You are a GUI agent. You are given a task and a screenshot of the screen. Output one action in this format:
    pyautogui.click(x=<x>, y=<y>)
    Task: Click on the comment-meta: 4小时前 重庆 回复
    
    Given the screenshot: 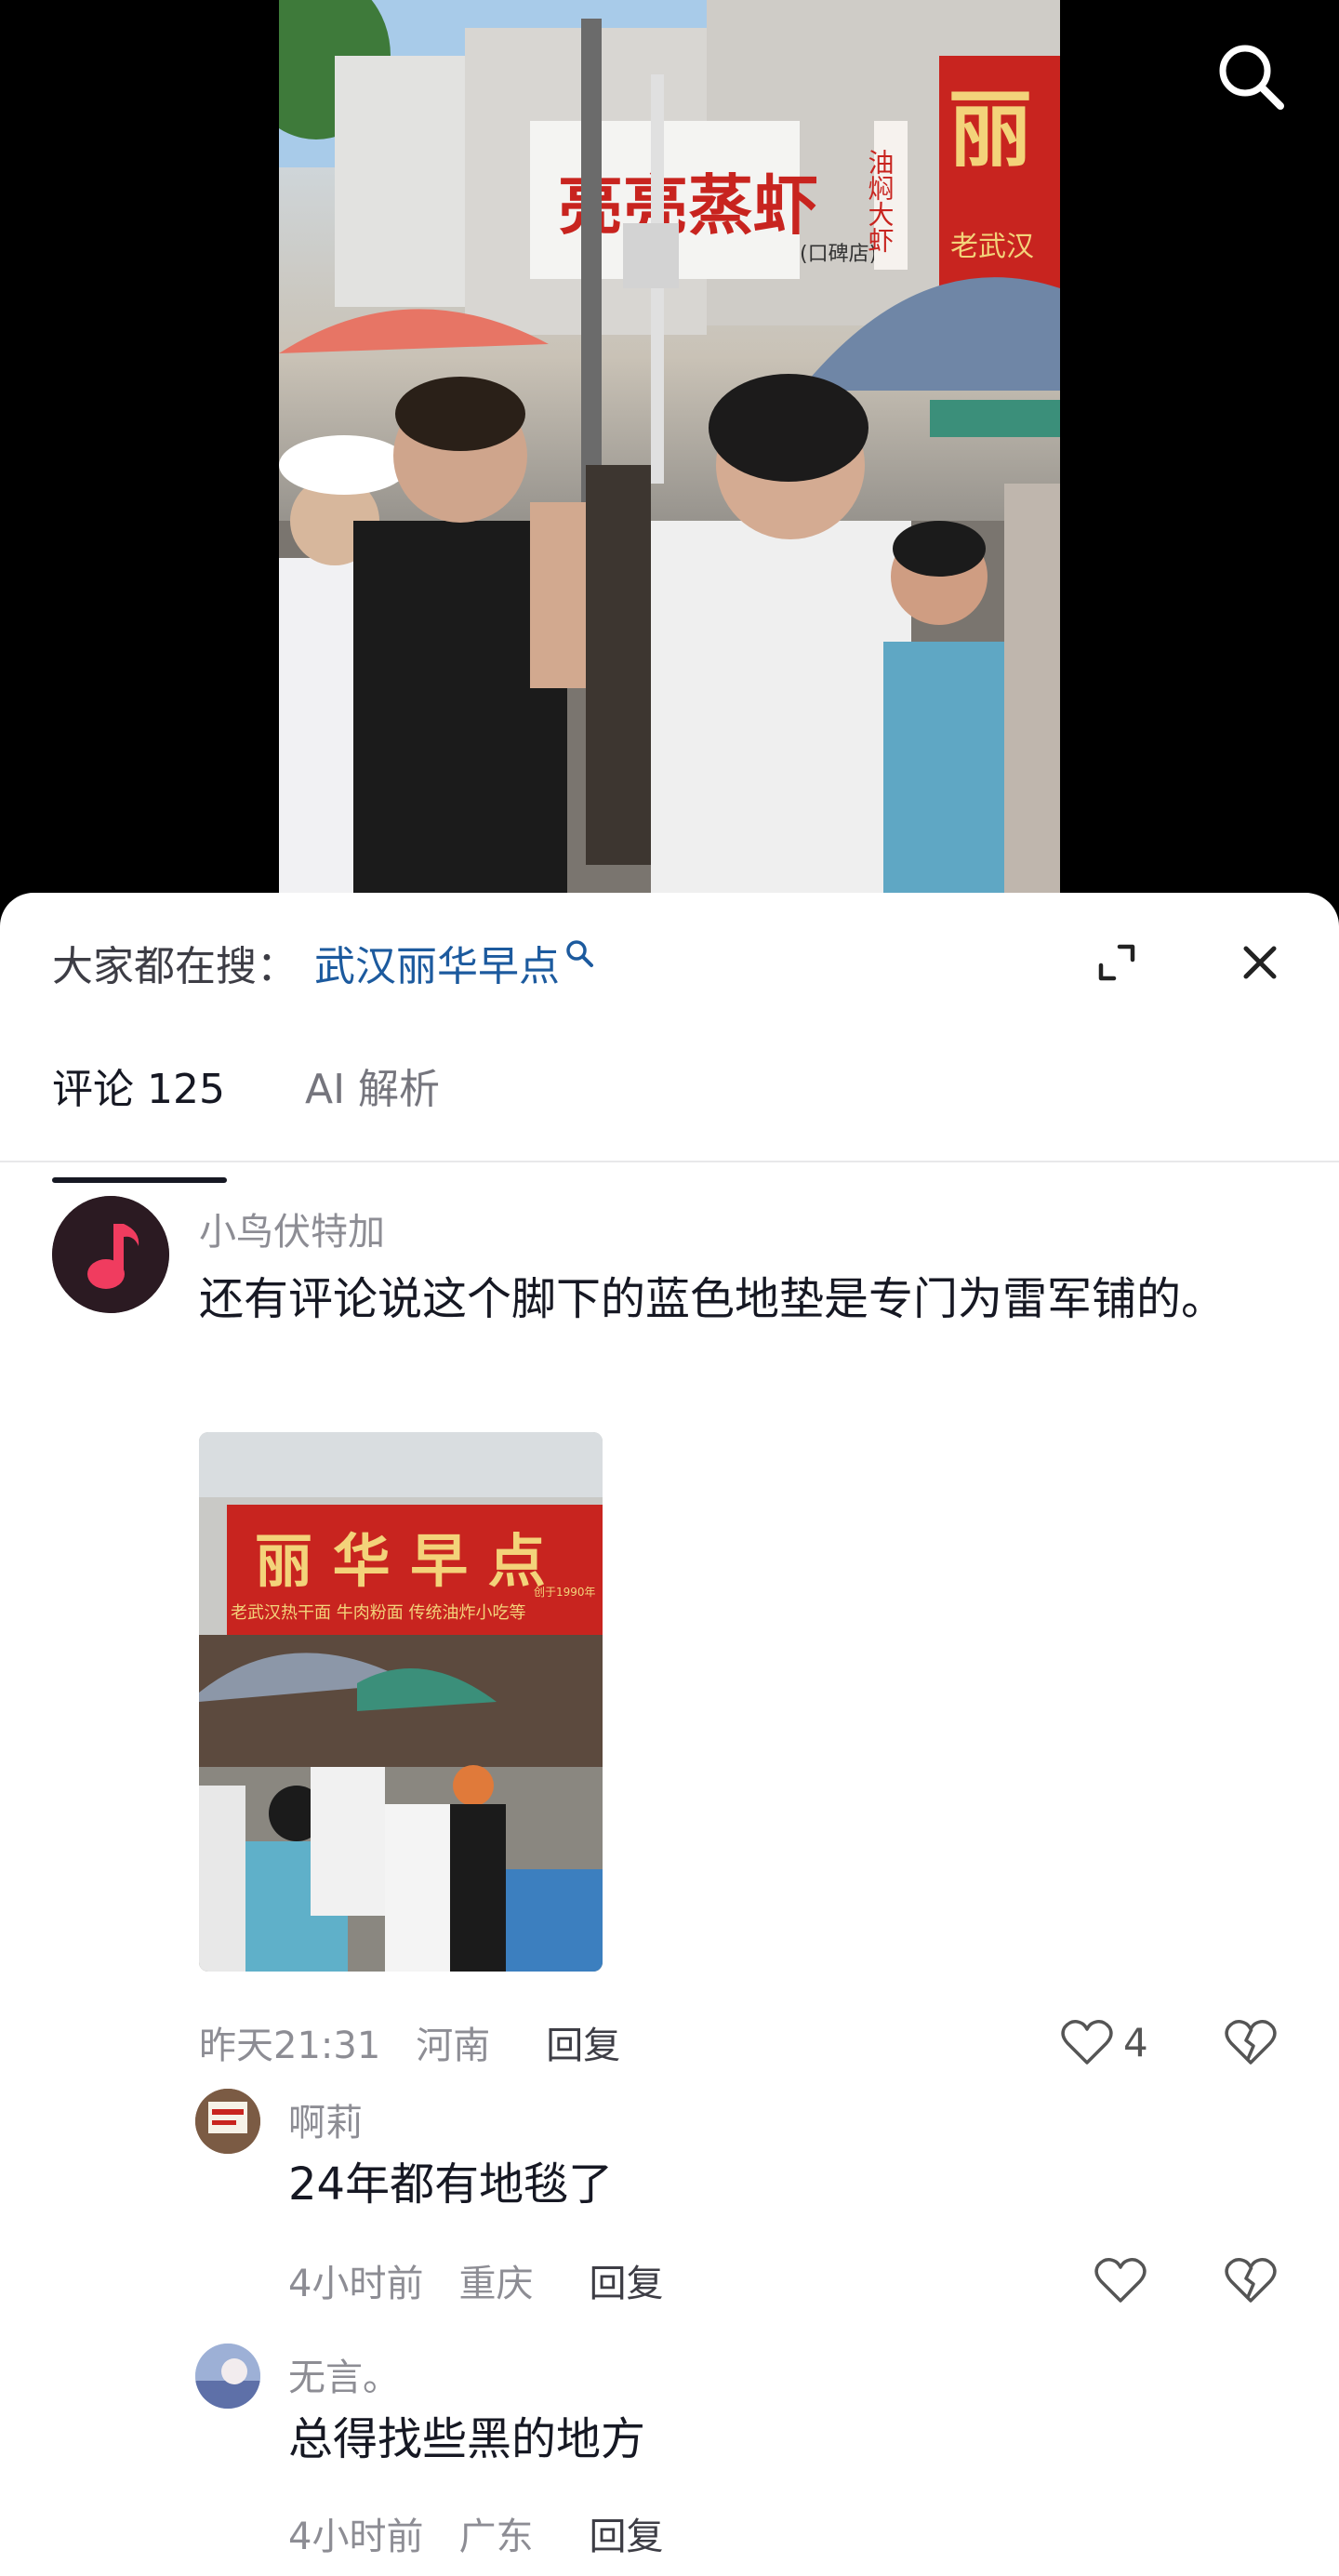 What is the action you would take?
    pyautogui.click(x=493, y=2280)
    